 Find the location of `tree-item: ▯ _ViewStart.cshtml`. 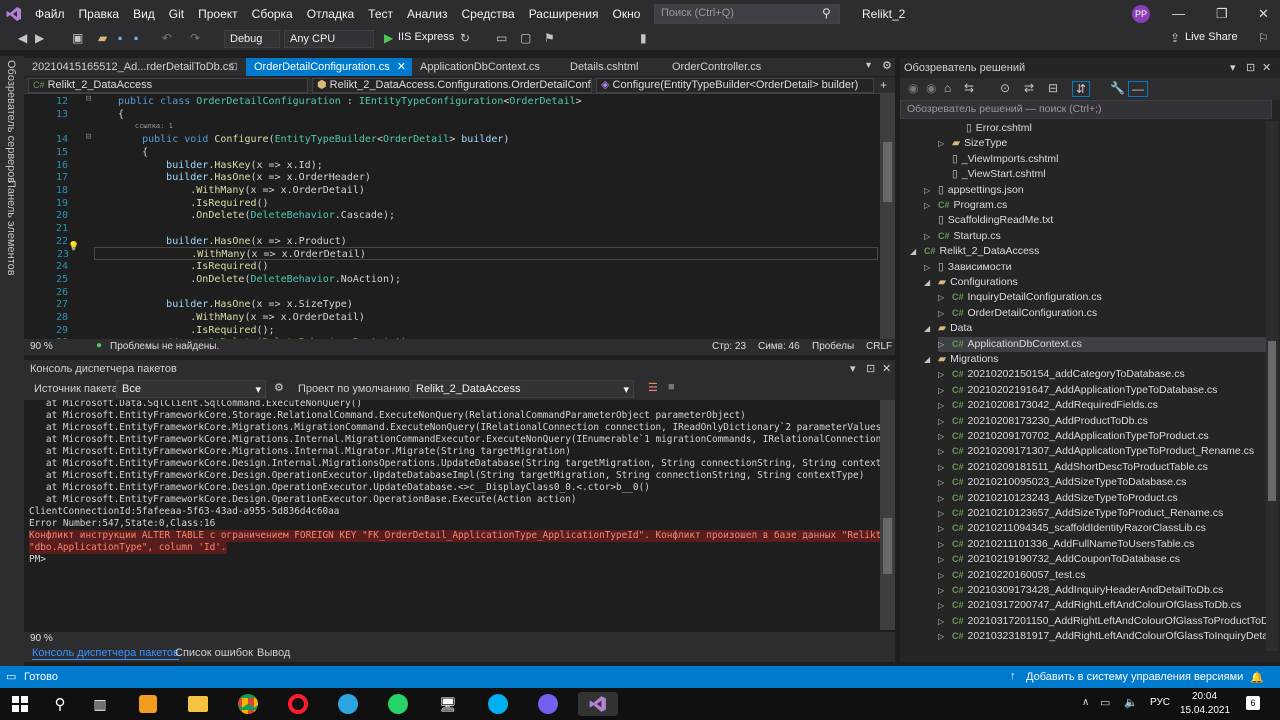

tree-item: ▯ _ViewStart.cshtml is located at coordinates (1102, 174).